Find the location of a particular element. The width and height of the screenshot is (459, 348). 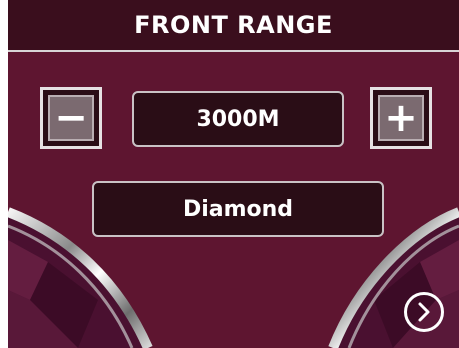

range-value-field: 3000M is located at coordinates (238, 119).